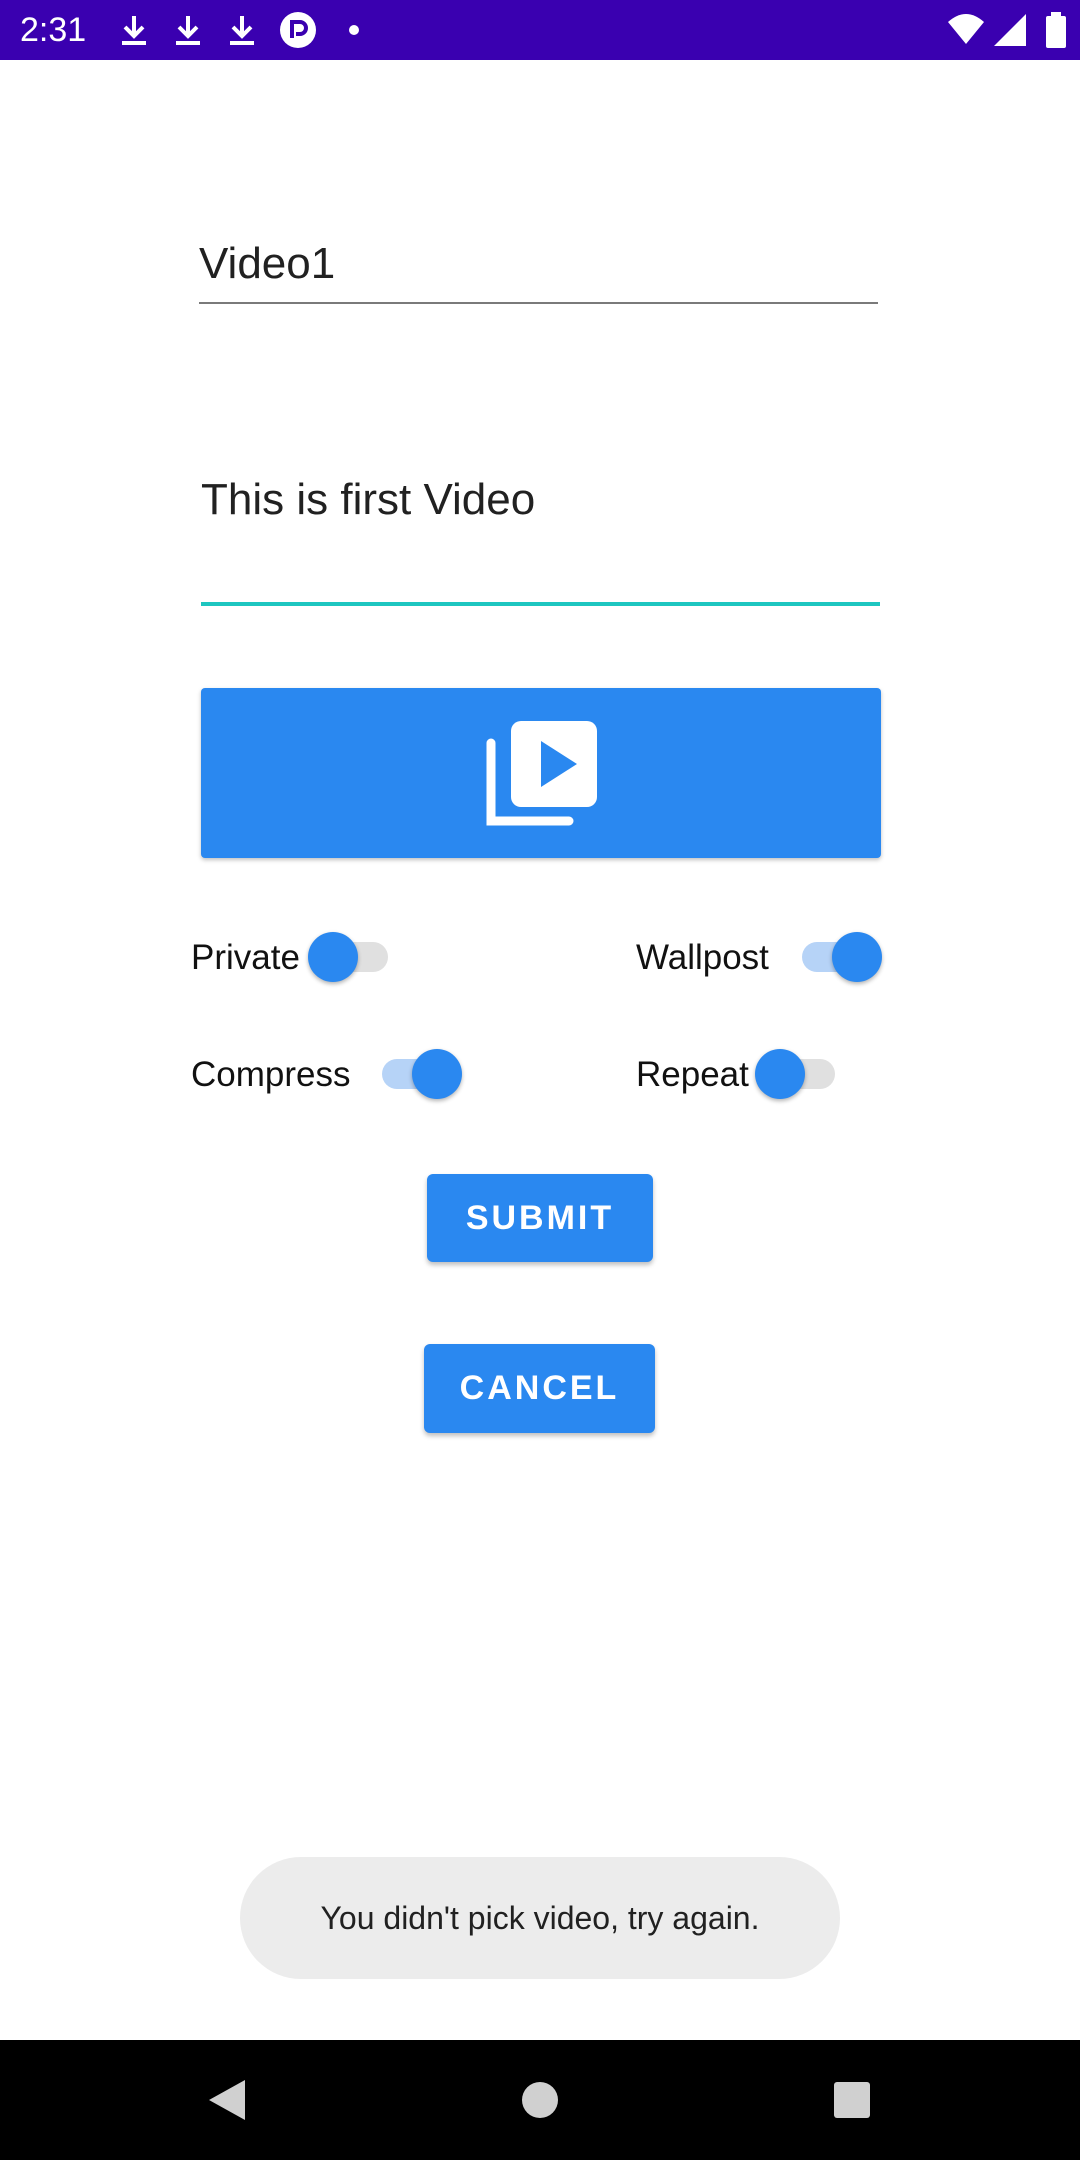  What do you see at coordinates (539, 1388) in the screenshot?
I see `cancel-button: CANCEL` at bounding box center [539, 1388].